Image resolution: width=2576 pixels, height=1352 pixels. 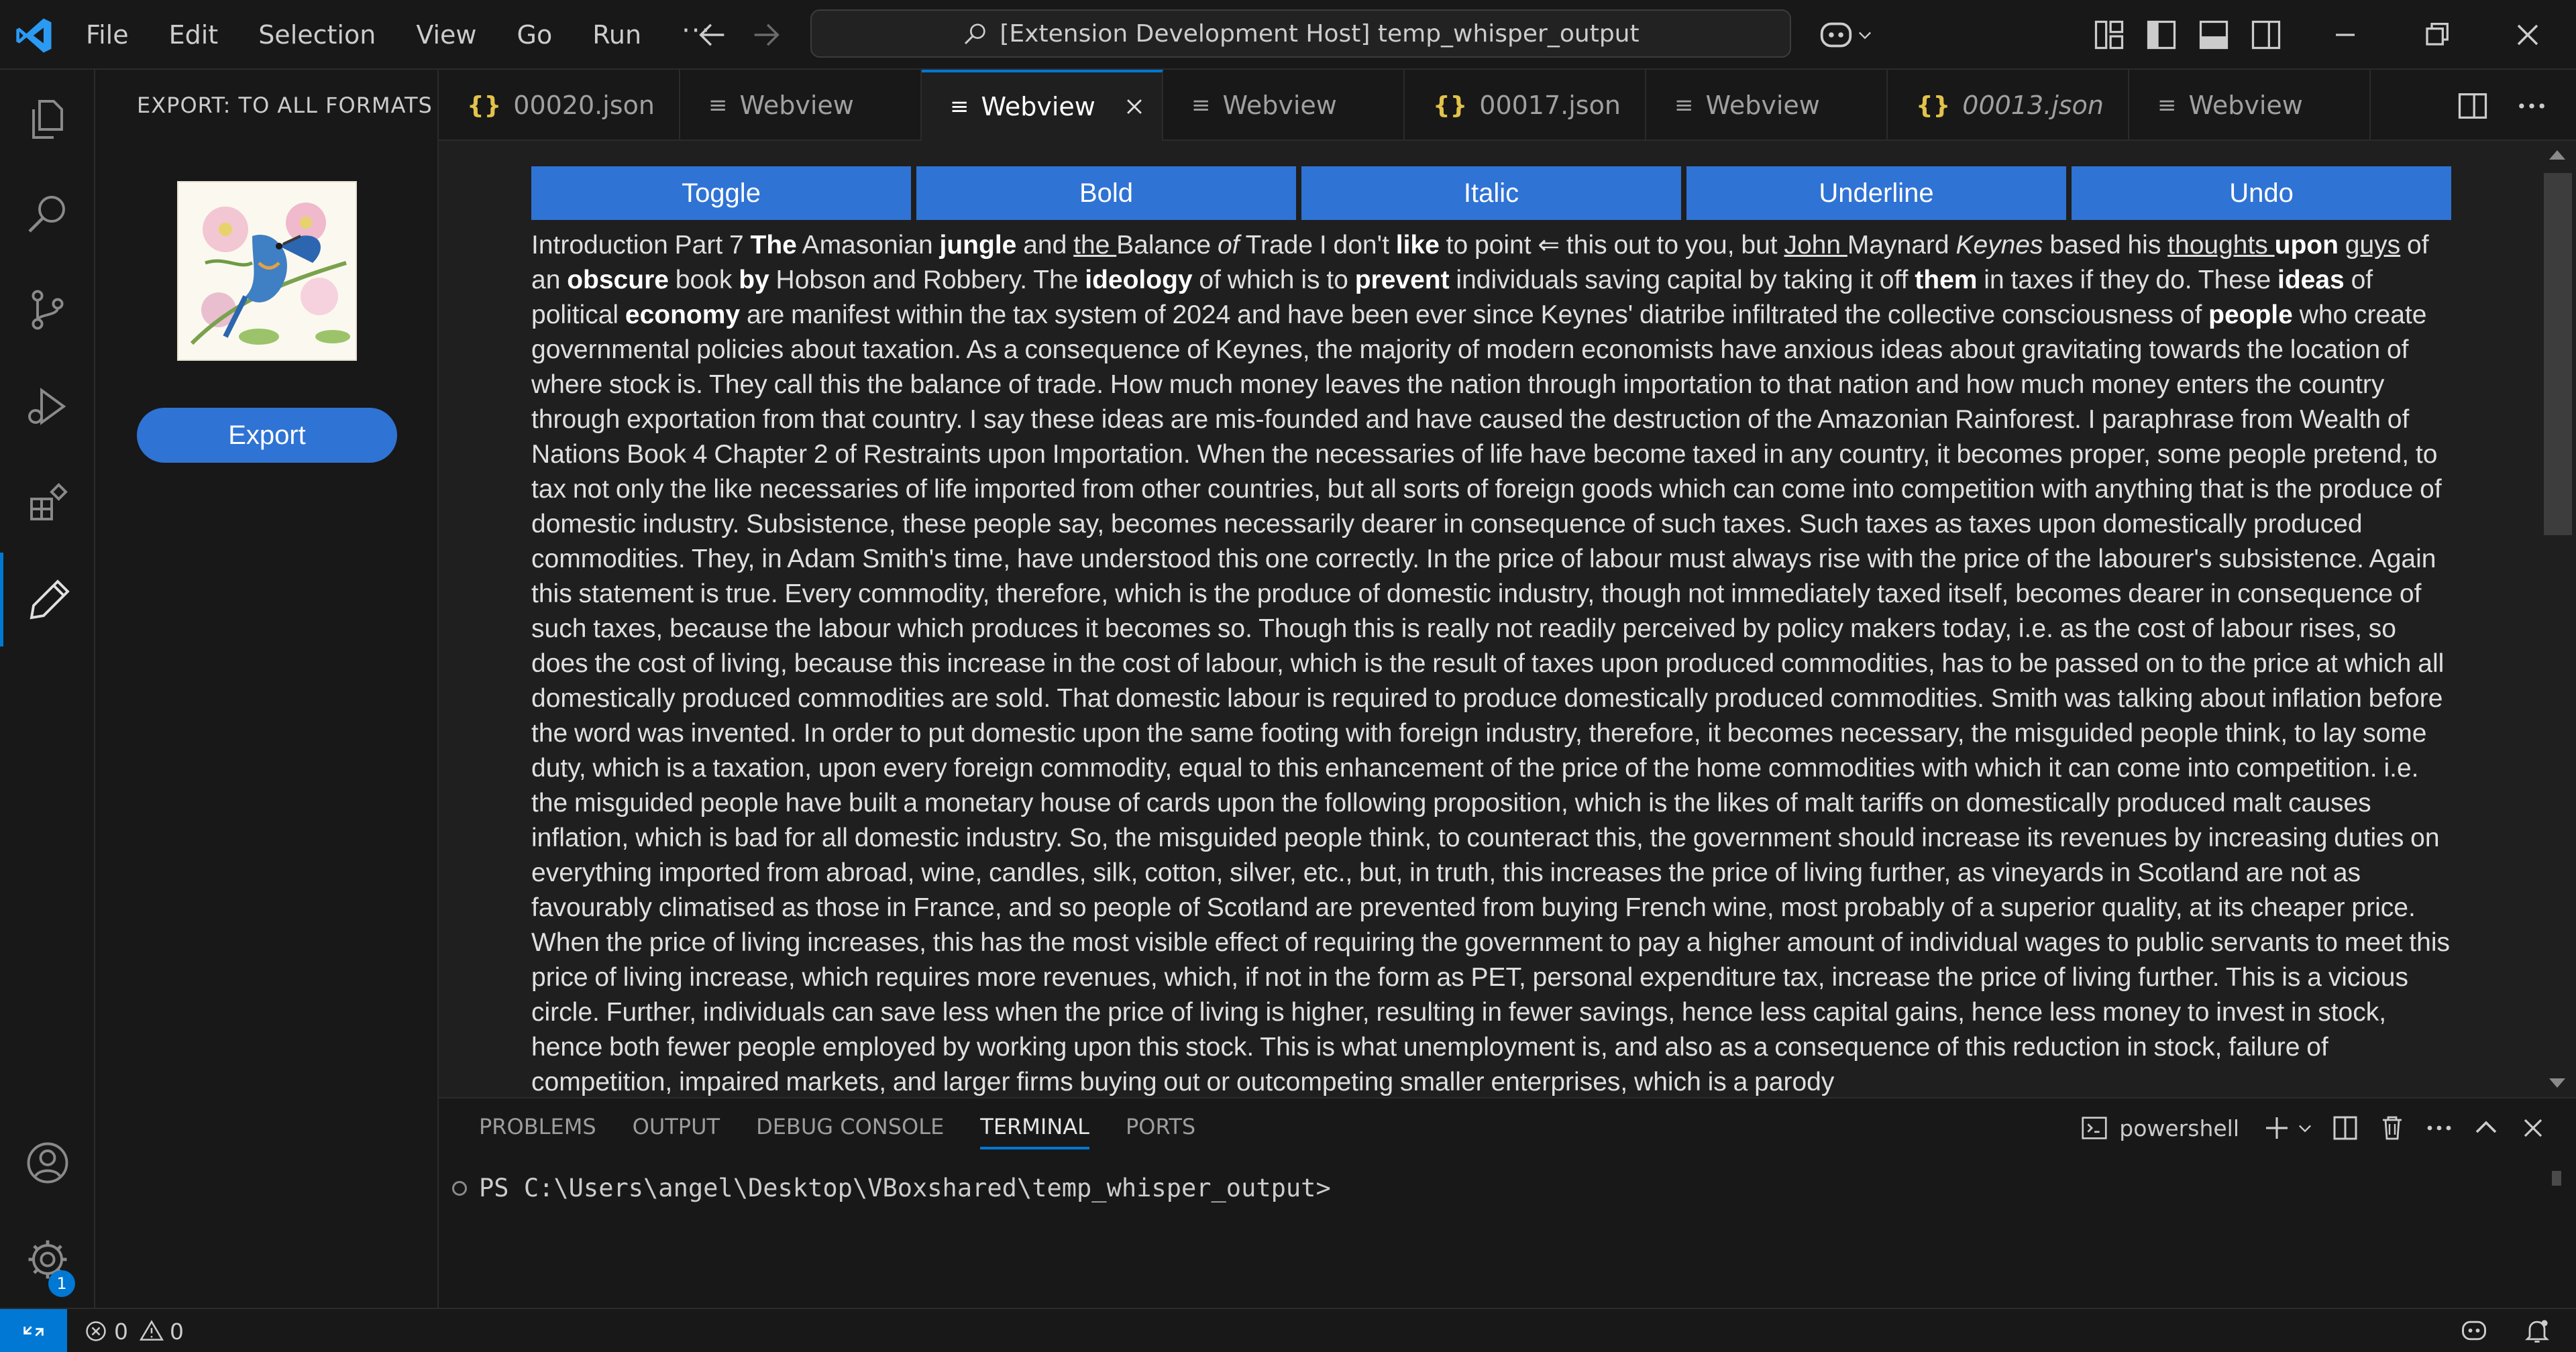 What do you see at coordinates (121, 1331) in the screenshot?
I see `error-count: 0` at bounding box center [121, 1331].